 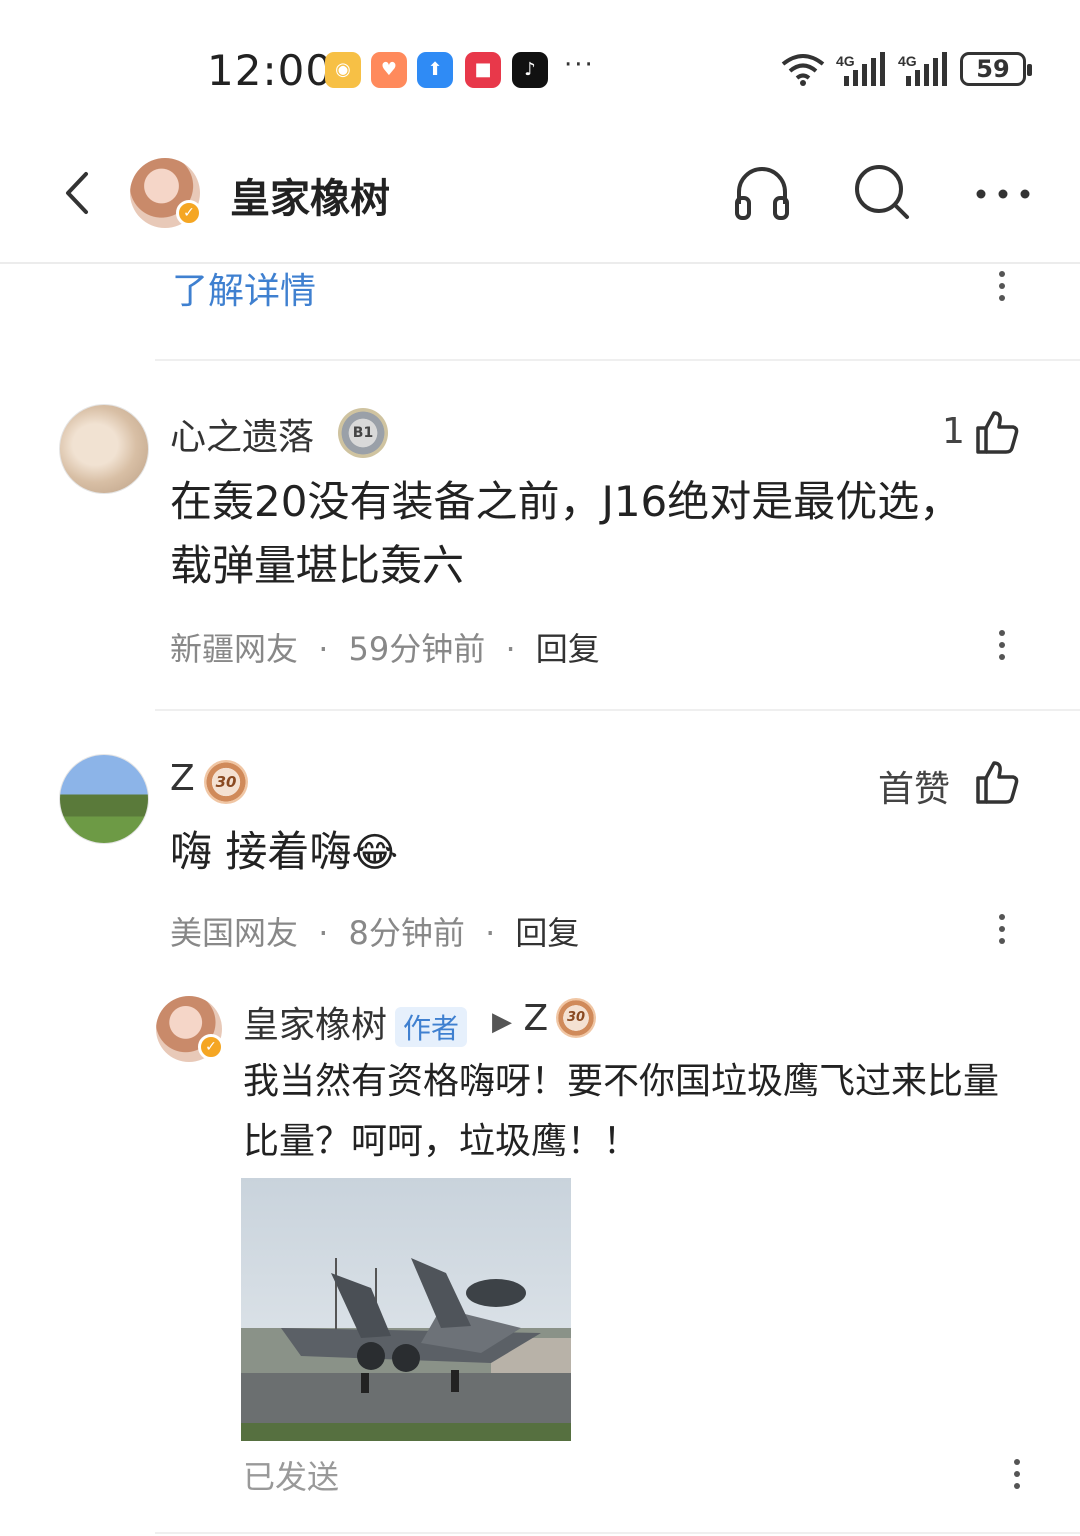 I want to click on reply-arrow-icon: ▶, so click(x=502, y=1022).